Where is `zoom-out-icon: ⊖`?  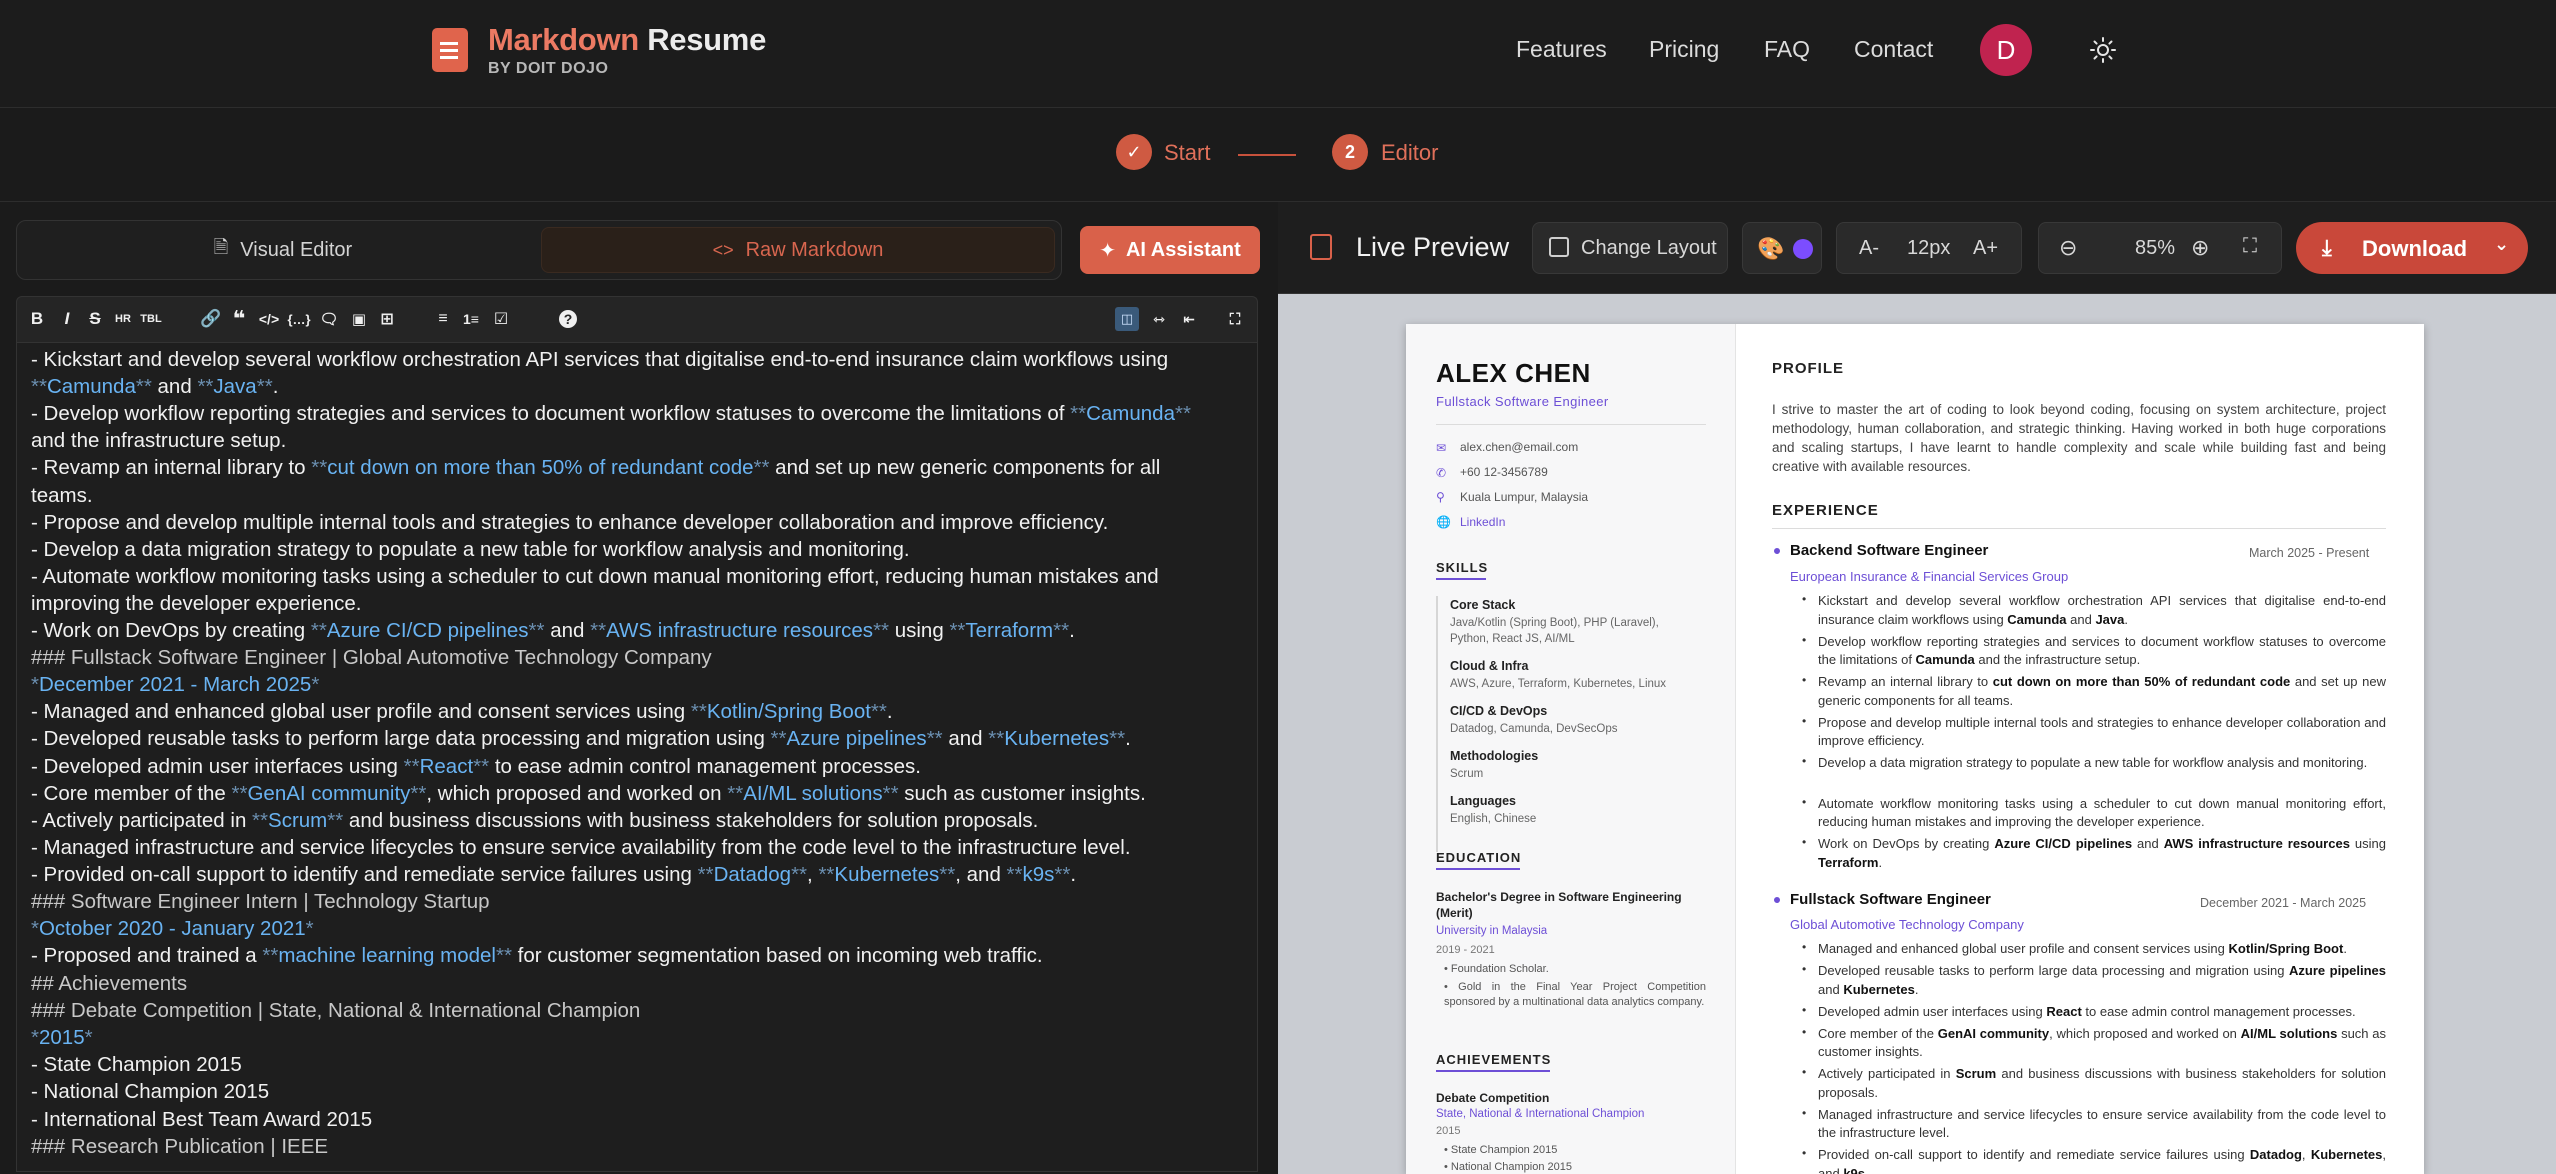
zoom-out-icon: ⊖ is located at coordinates (2068, 248).